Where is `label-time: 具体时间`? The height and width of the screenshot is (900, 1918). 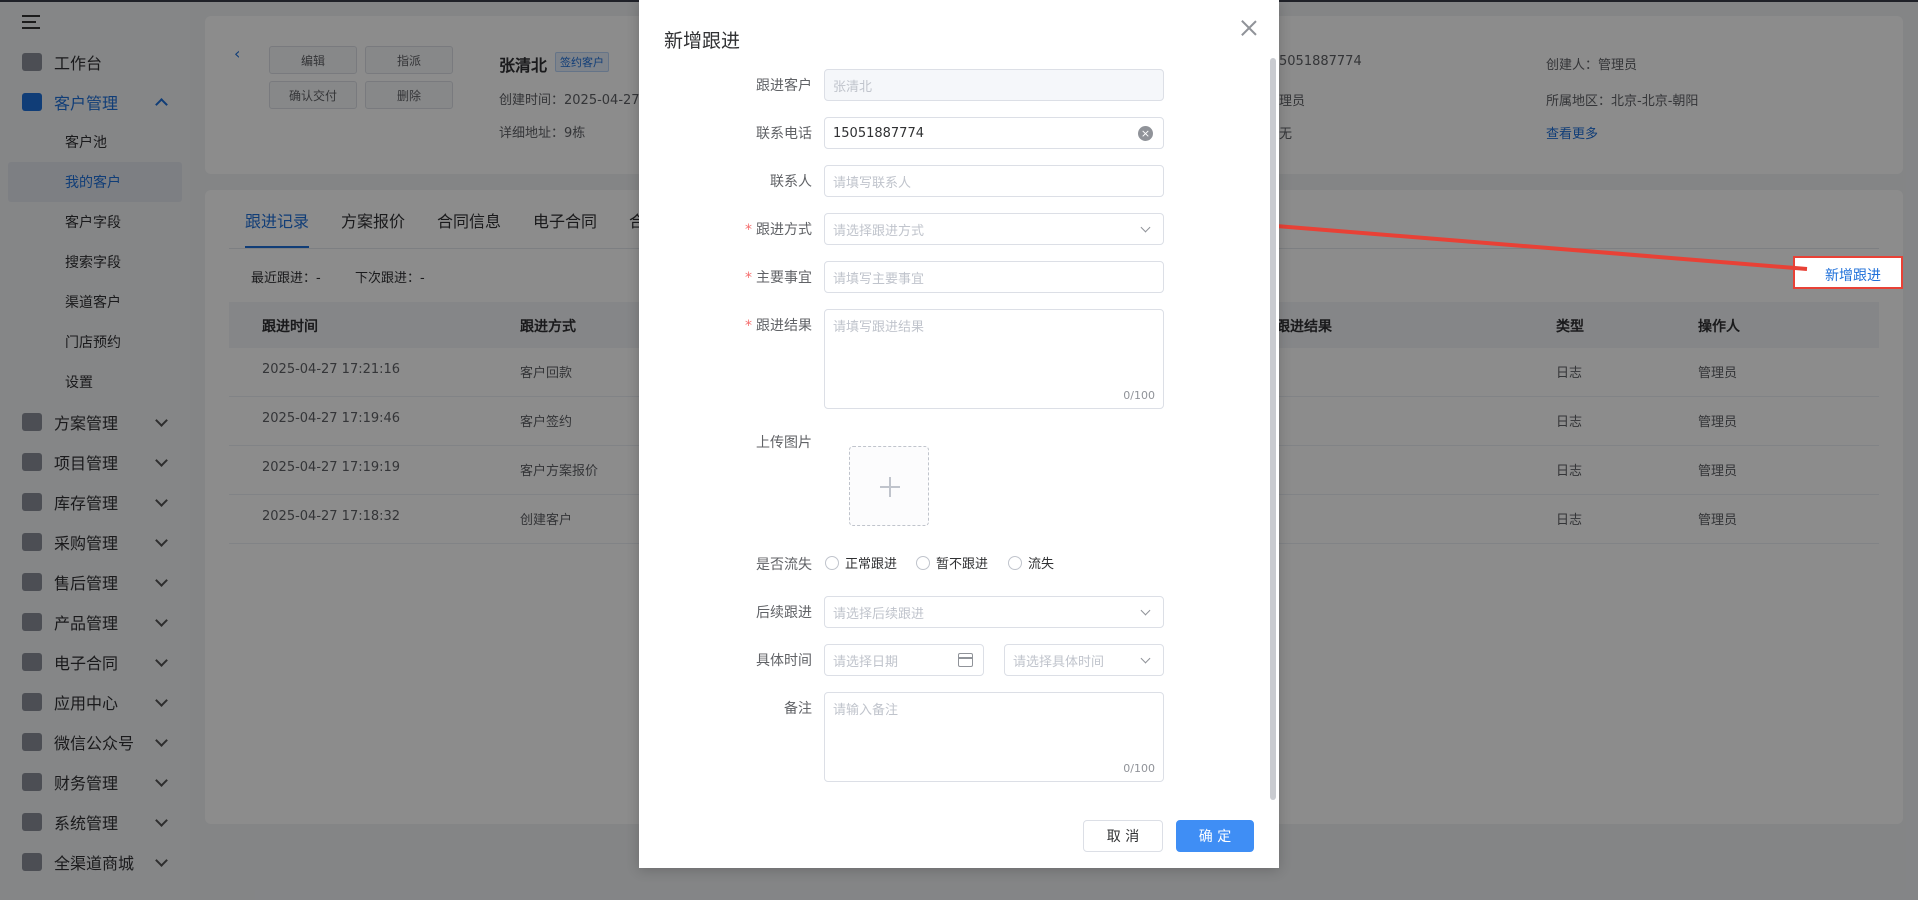
label-time: 具体时间 is located at coordinates (784, 661).